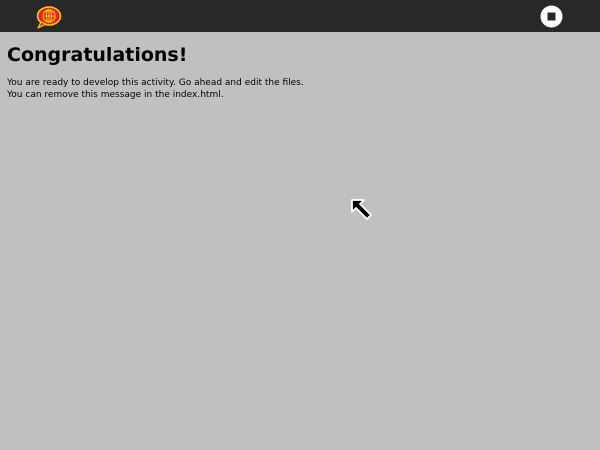  I want to click on speech-bubble-globe-icon, so click(49, 17).